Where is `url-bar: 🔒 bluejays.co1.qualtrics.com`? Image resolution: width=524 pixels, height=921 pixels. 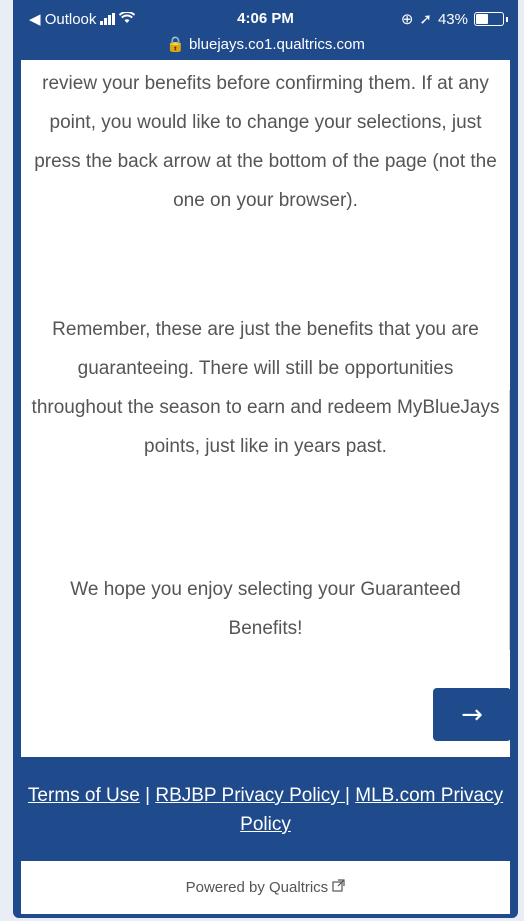 url-bar: 🔒 bluejays.co1.qualtrics.com is located at coordinates (265, 44).